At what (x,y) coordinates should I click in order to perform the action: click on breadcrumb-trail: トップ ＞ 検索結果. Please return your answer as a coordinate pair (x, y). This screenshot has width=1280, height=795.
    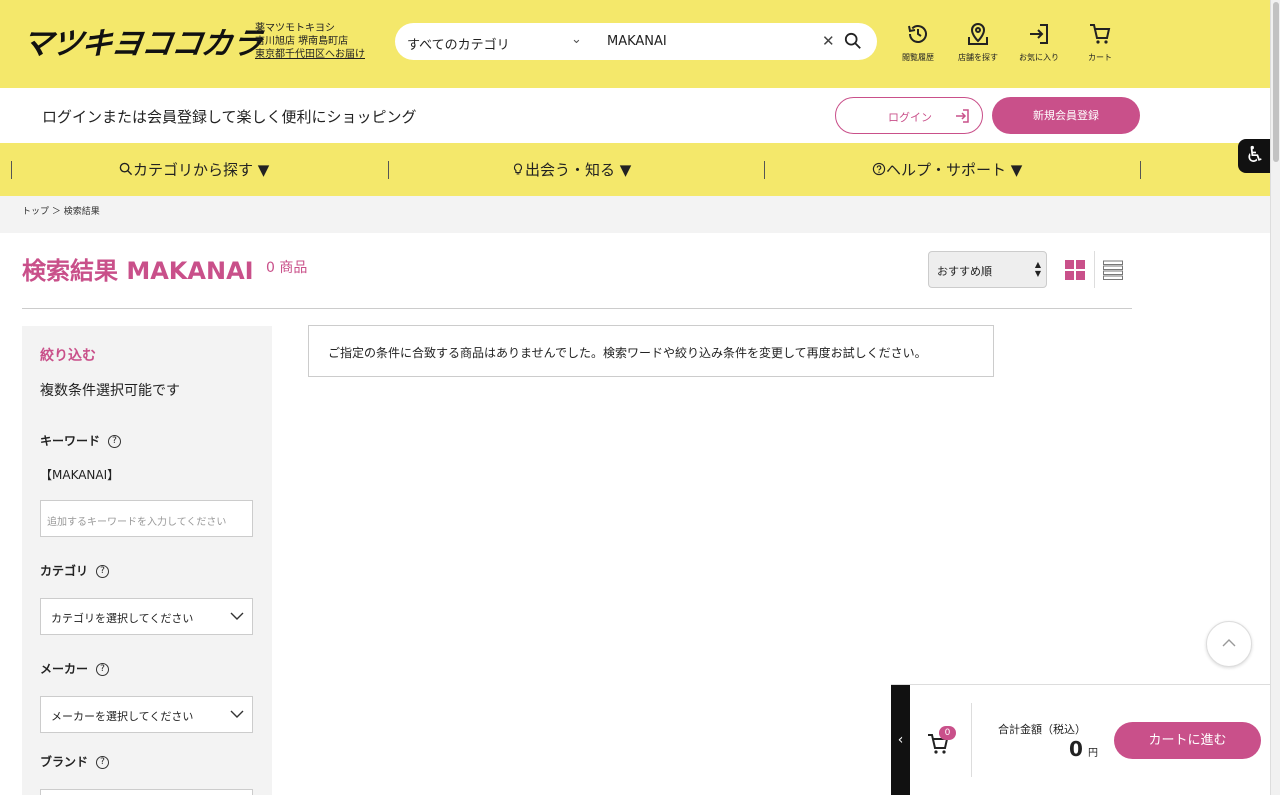
    Looking at the image, I should click on (61, 210).